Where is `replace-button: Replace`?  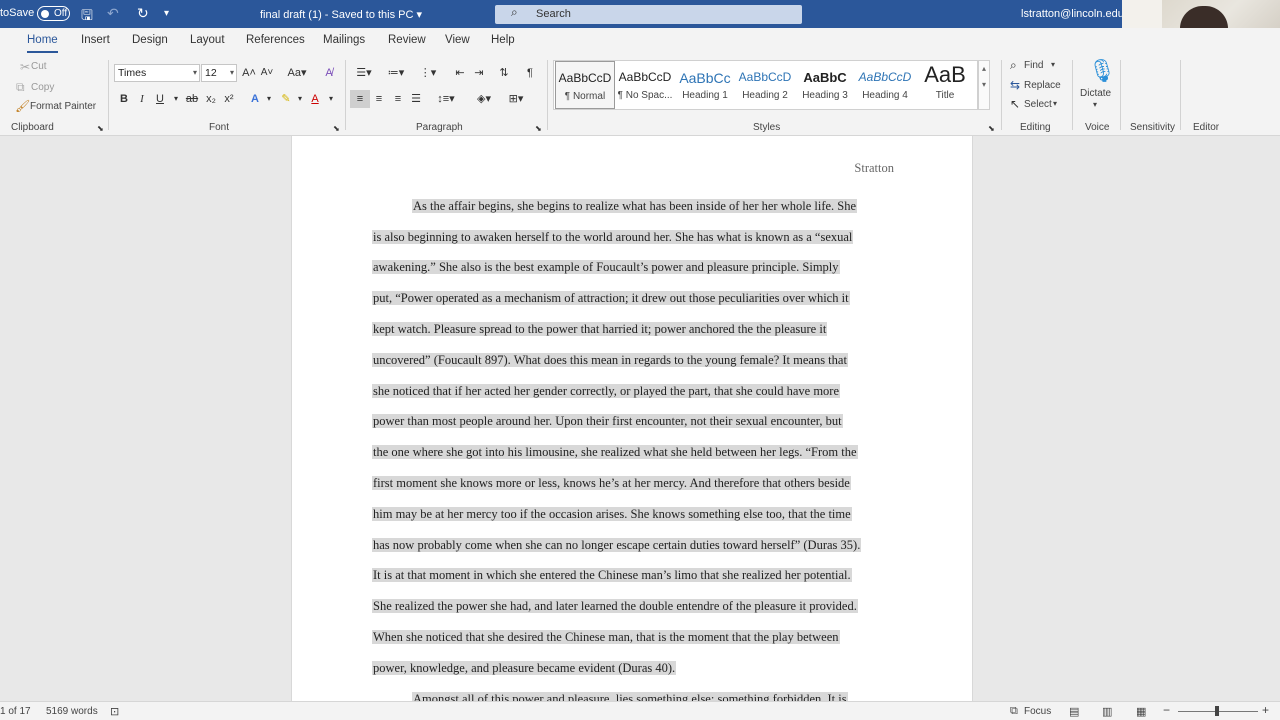
replace-button: Replace is located at coordinates (1042, 85).